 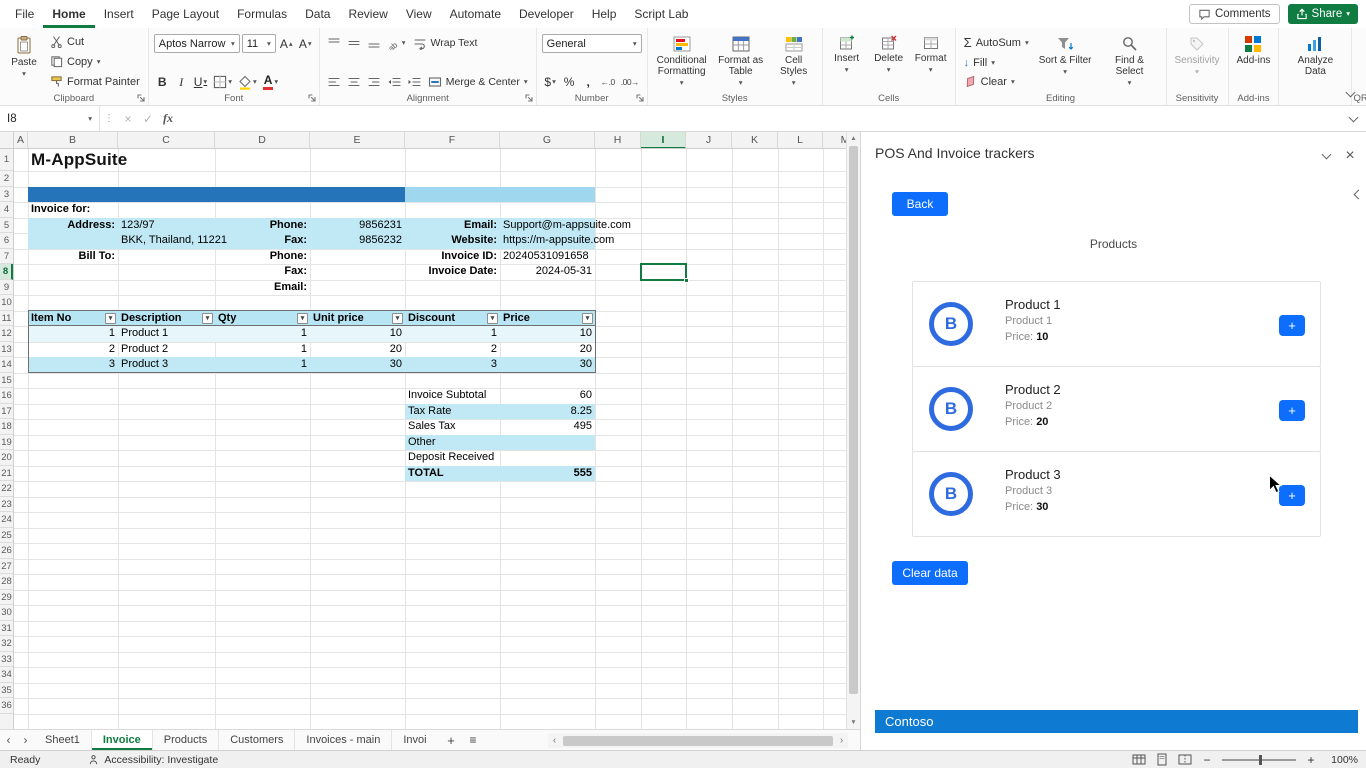 What do you see at coordinates (1185, 759) in the screenshot?
I see `page-break-view-icon` at bounding box center [1185, 759].